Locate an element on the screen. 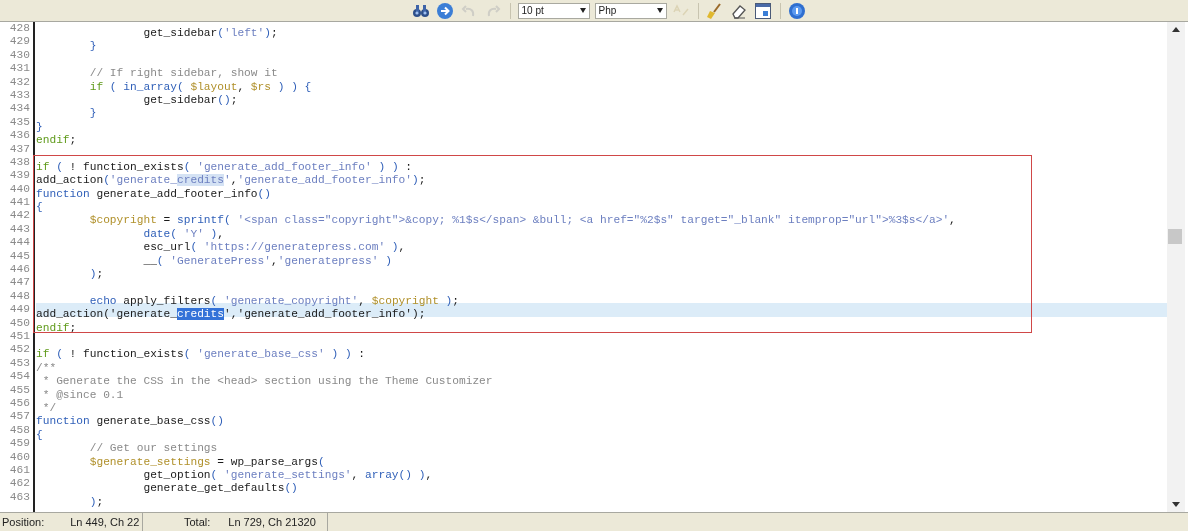  line-number: 454 is located at coordinates (19, 377).